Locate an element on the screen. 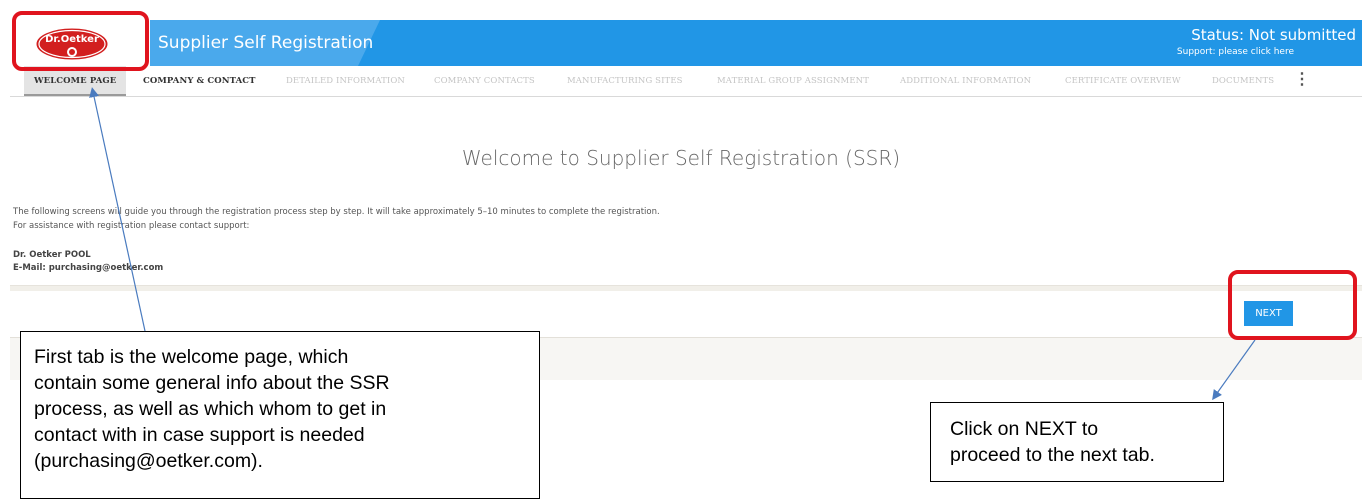 Image resolution: width=1362 pixels, height=499 pixels. tab-certificate-overview: CERTIFICATE OVERVIEW is located at coordinates (1123, 81).